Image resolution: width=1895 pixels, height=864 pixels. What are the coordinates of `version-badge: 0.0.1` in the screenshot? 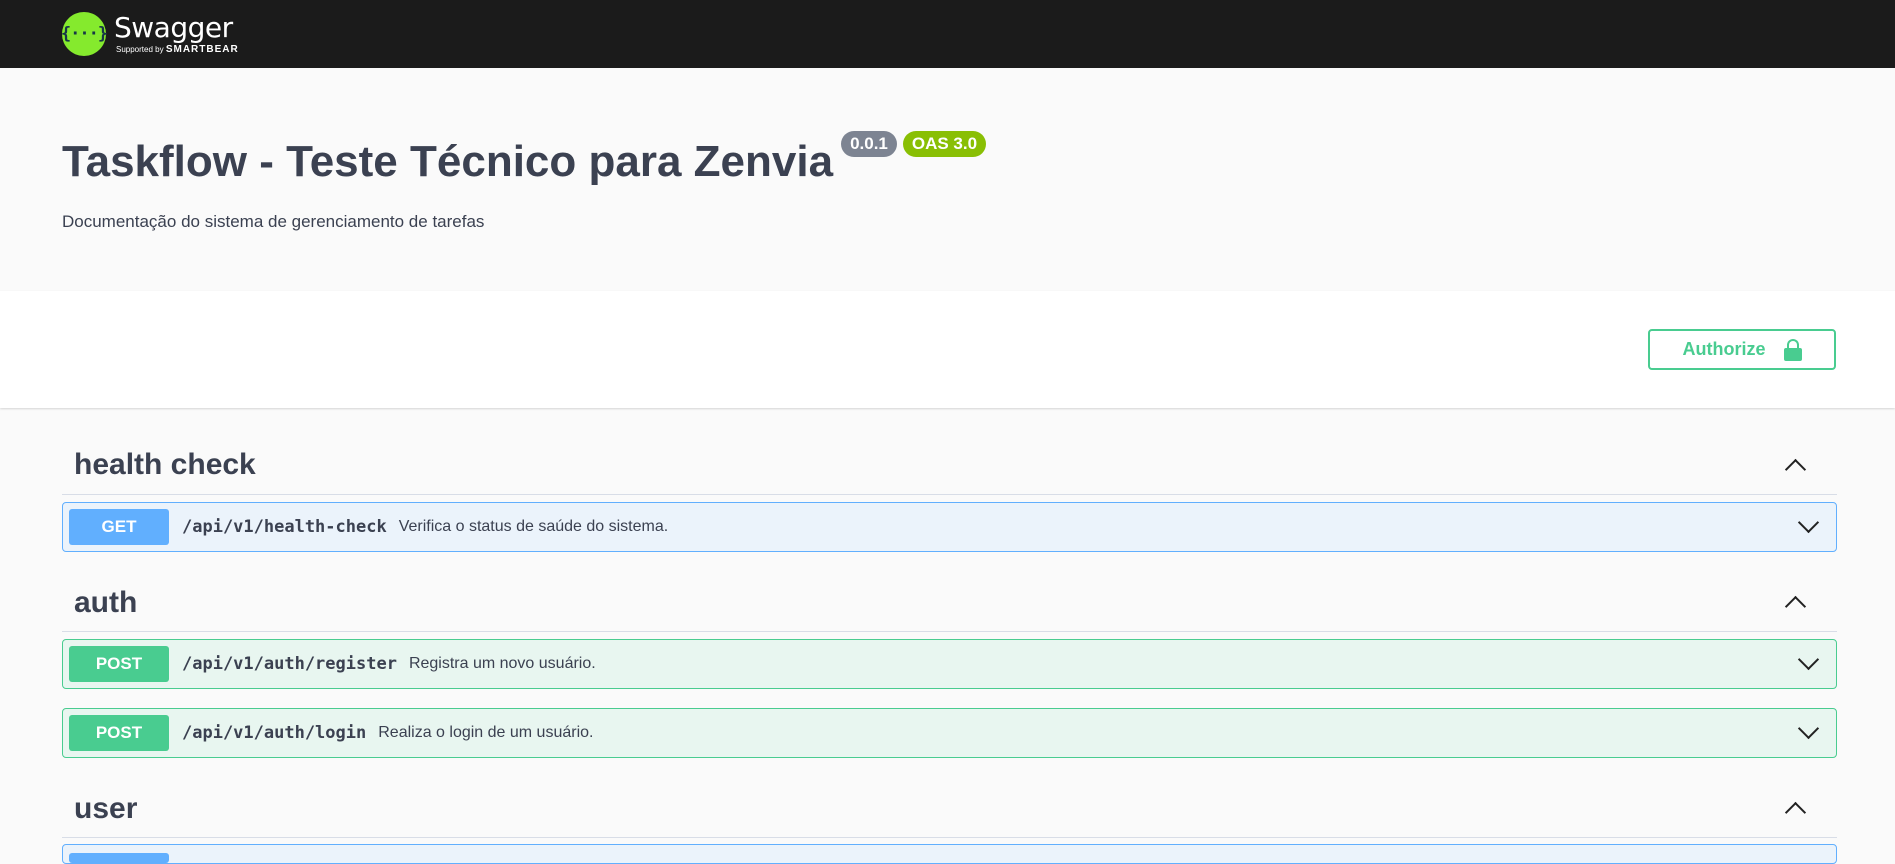 It's located at (869, 144).